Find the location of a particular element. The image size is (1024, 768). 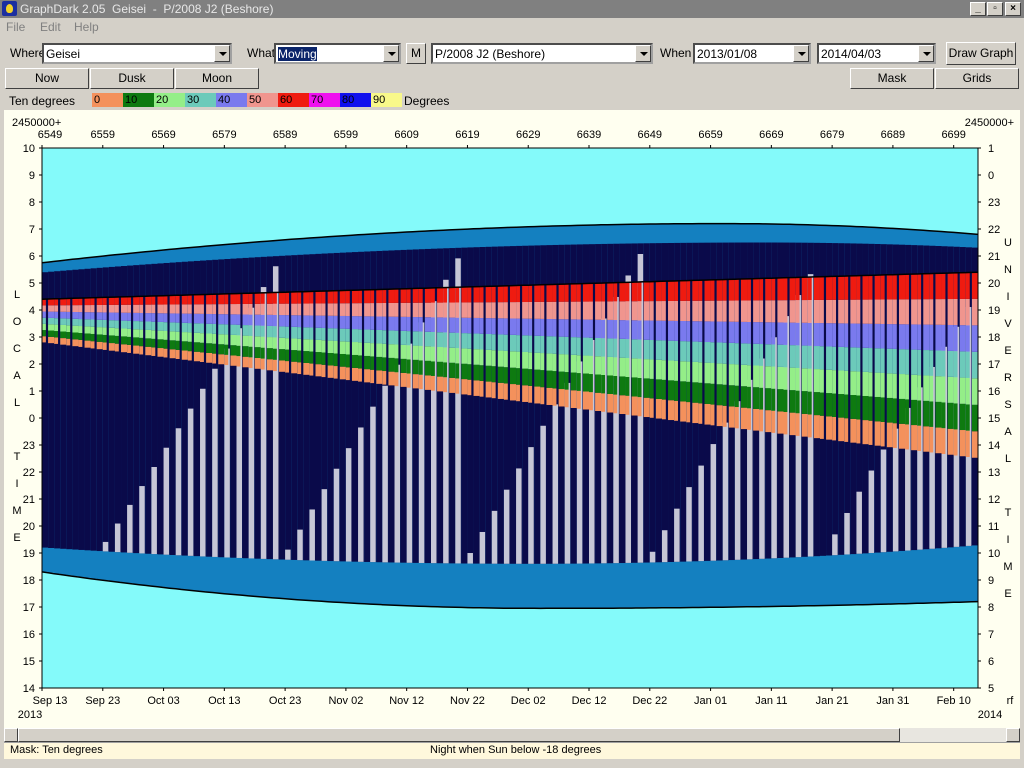

close-button: × is located at coordinates (1013, 9).